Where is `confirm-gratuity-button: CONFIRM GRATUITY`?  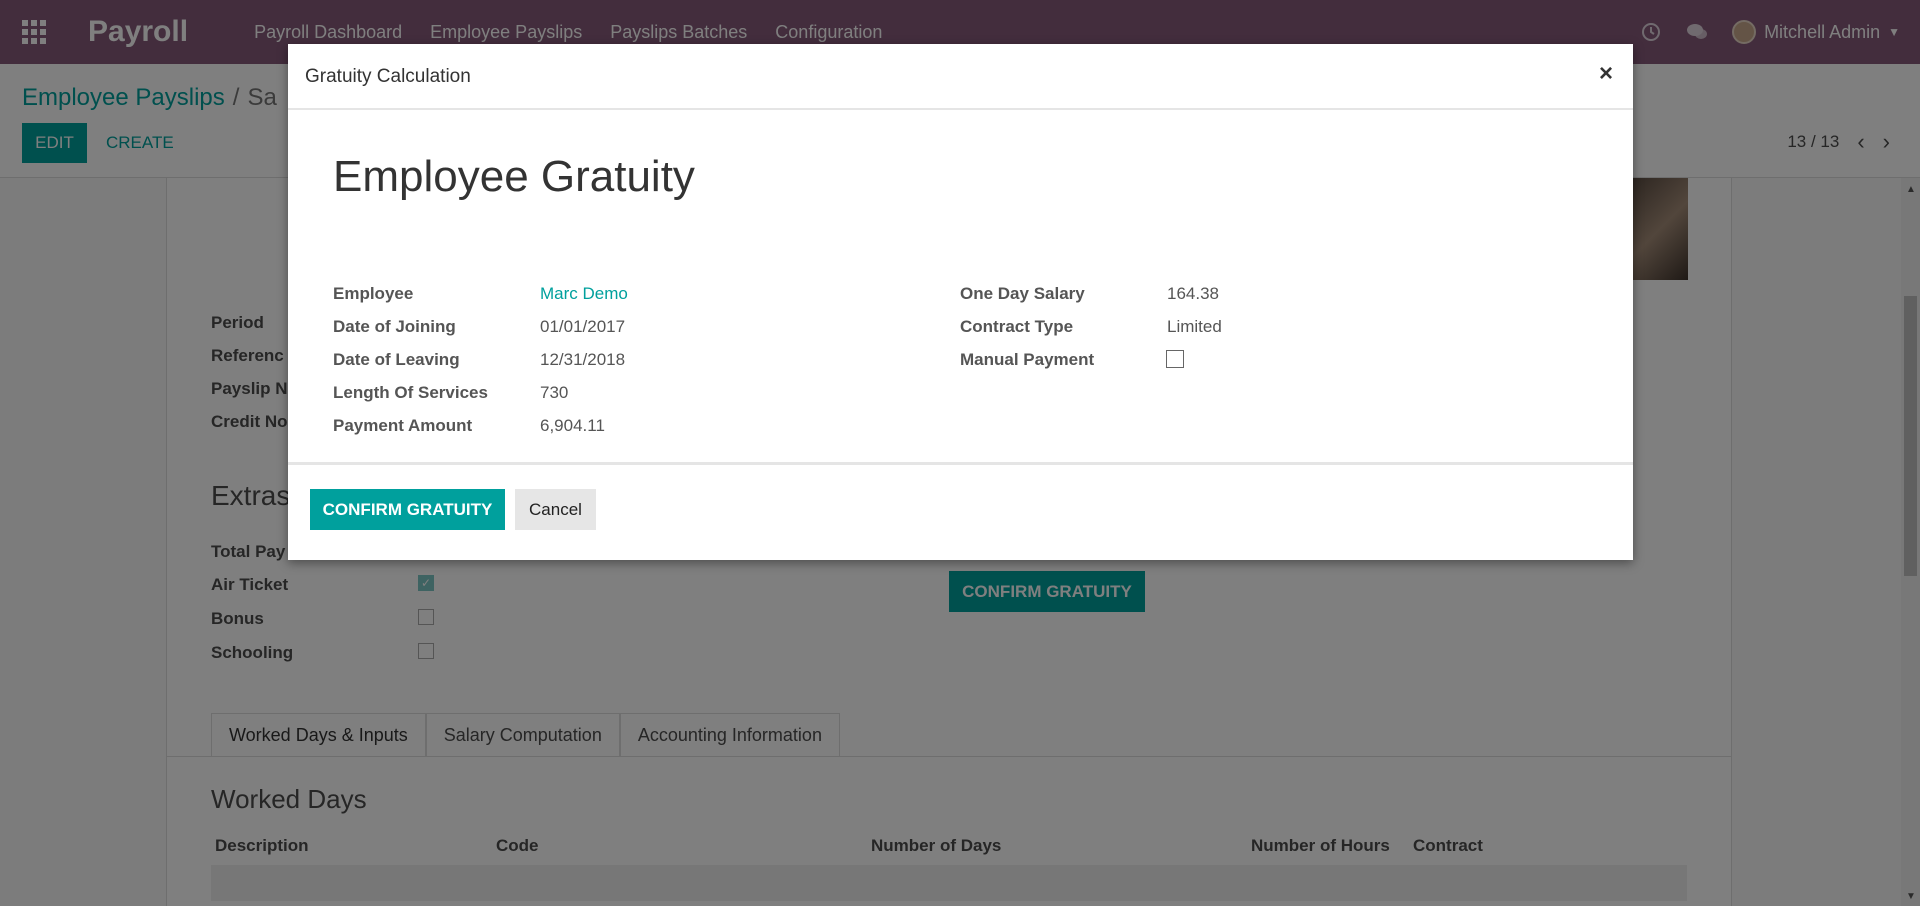
confirm-gratuity-button: CONFIRM GRATUITY is located at coordinates (407, 509).